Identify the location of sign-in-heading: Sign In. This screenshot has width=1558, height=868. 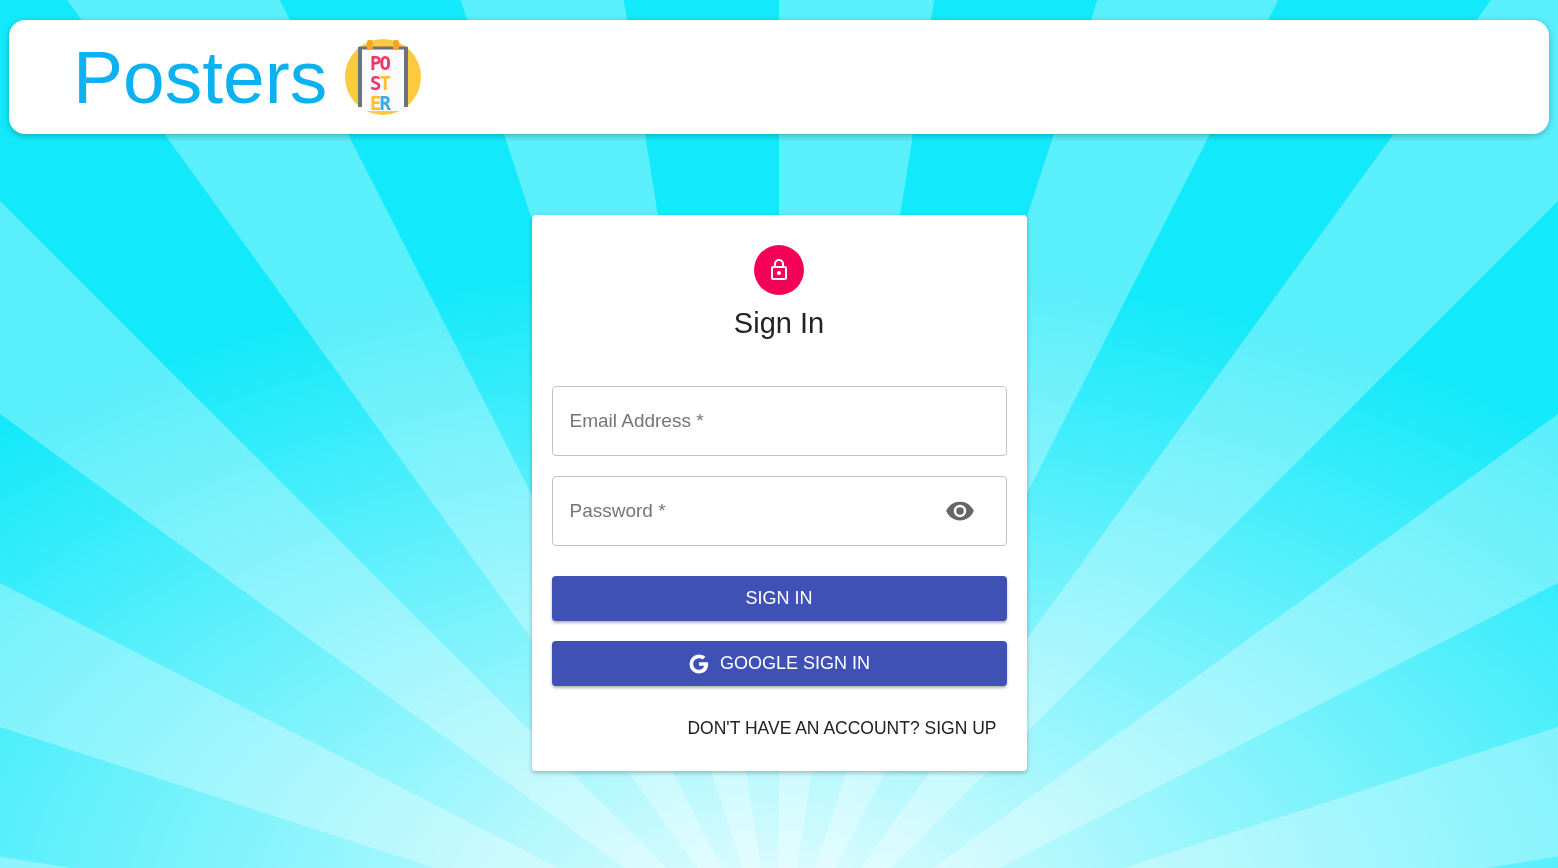
(779, 323).